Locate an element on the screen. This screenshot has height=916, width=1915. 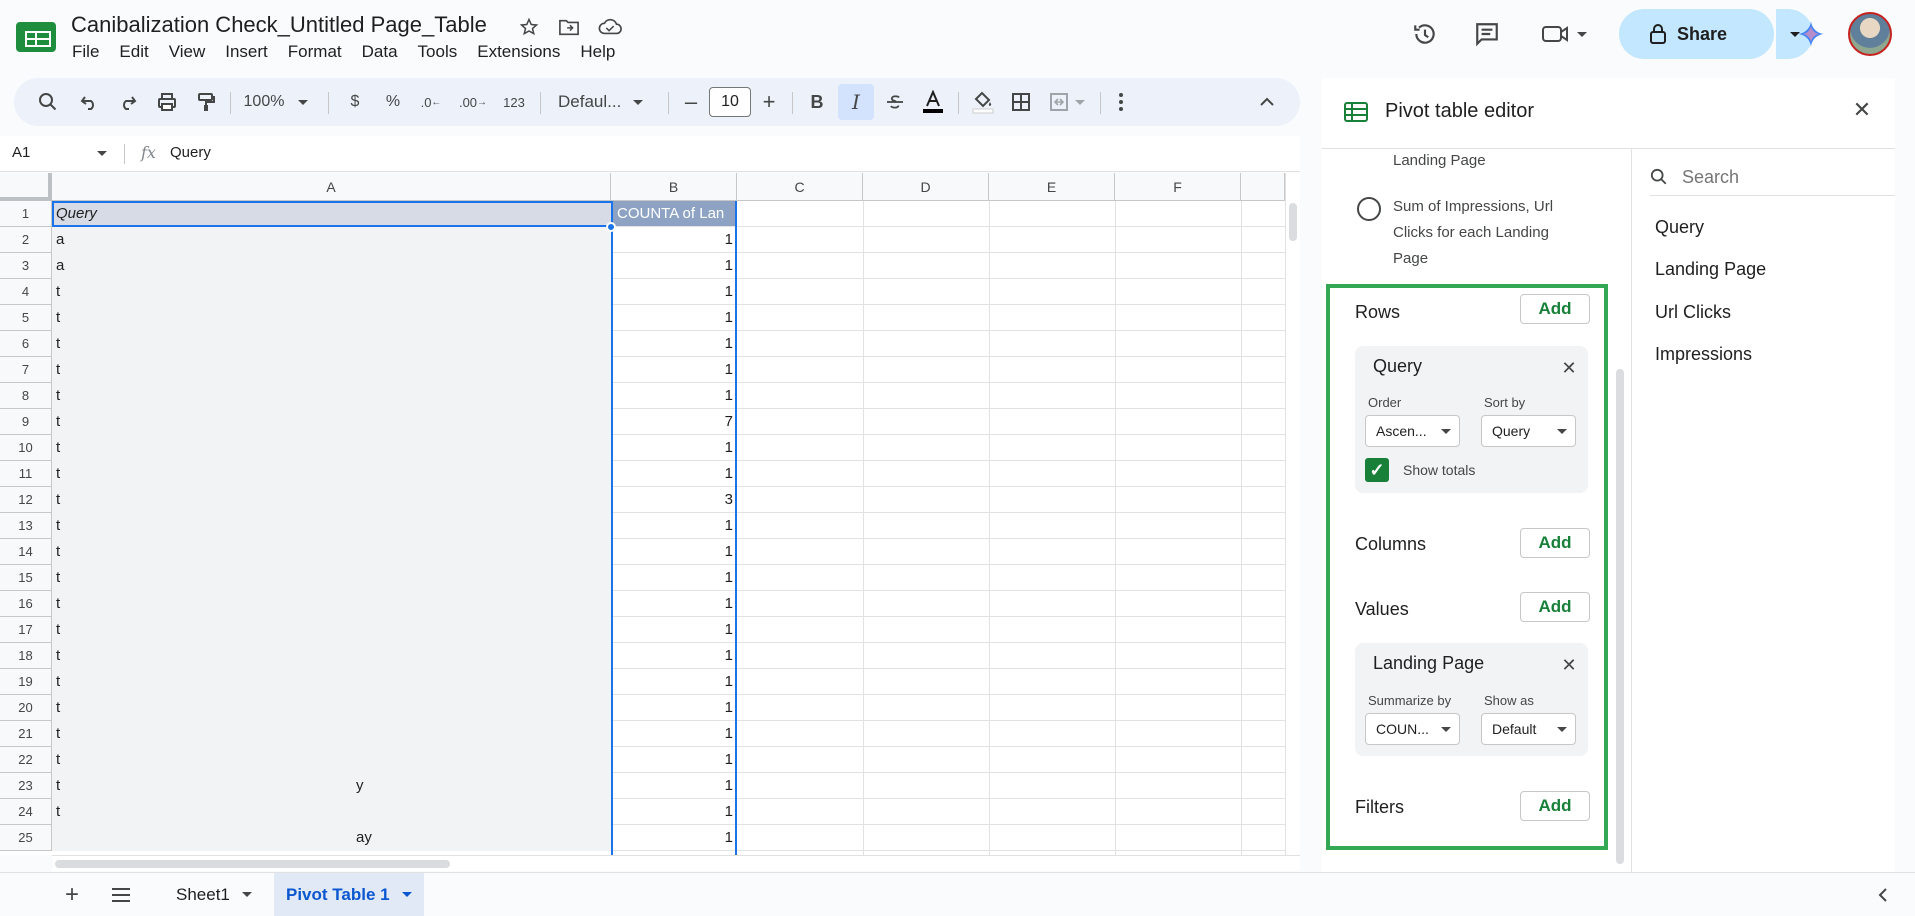
cloud-saved-icon is located at coordinates (610, 27).